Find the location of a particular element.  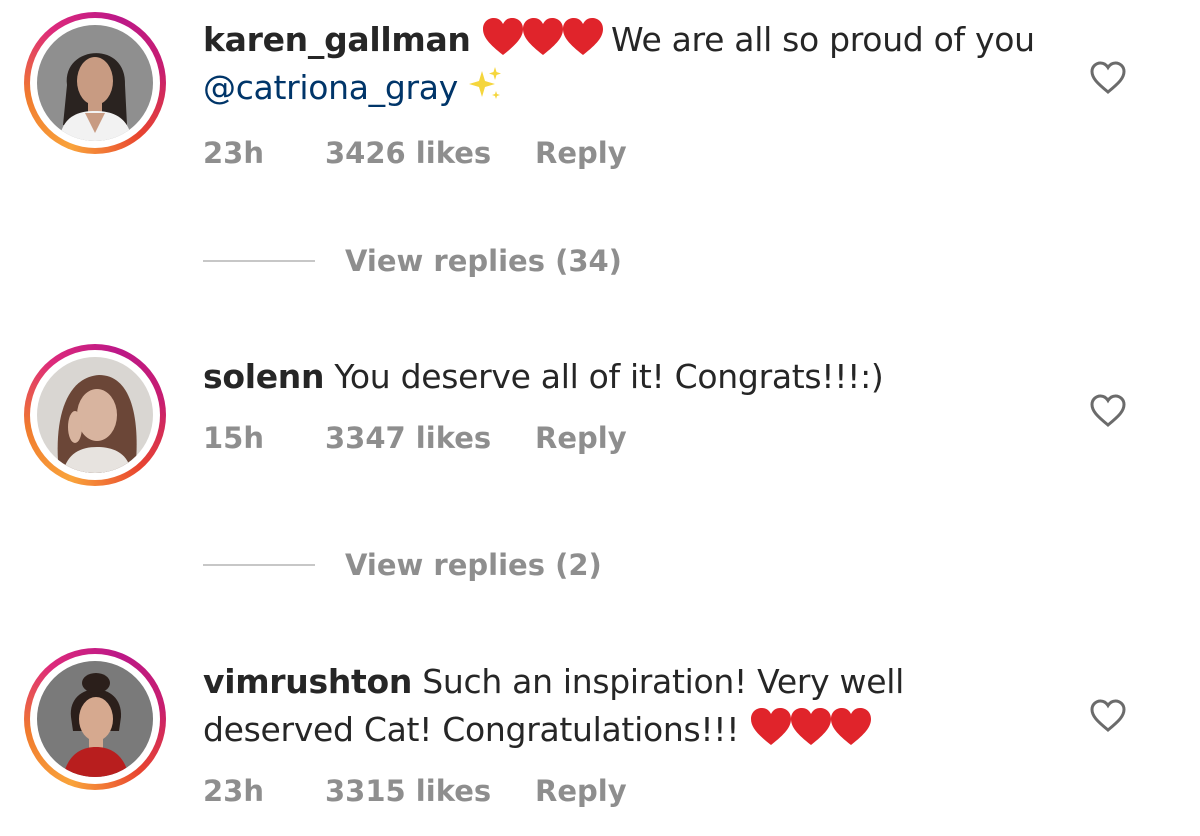

comment-likes: 3315 likes is located at coordinates (430, 791).